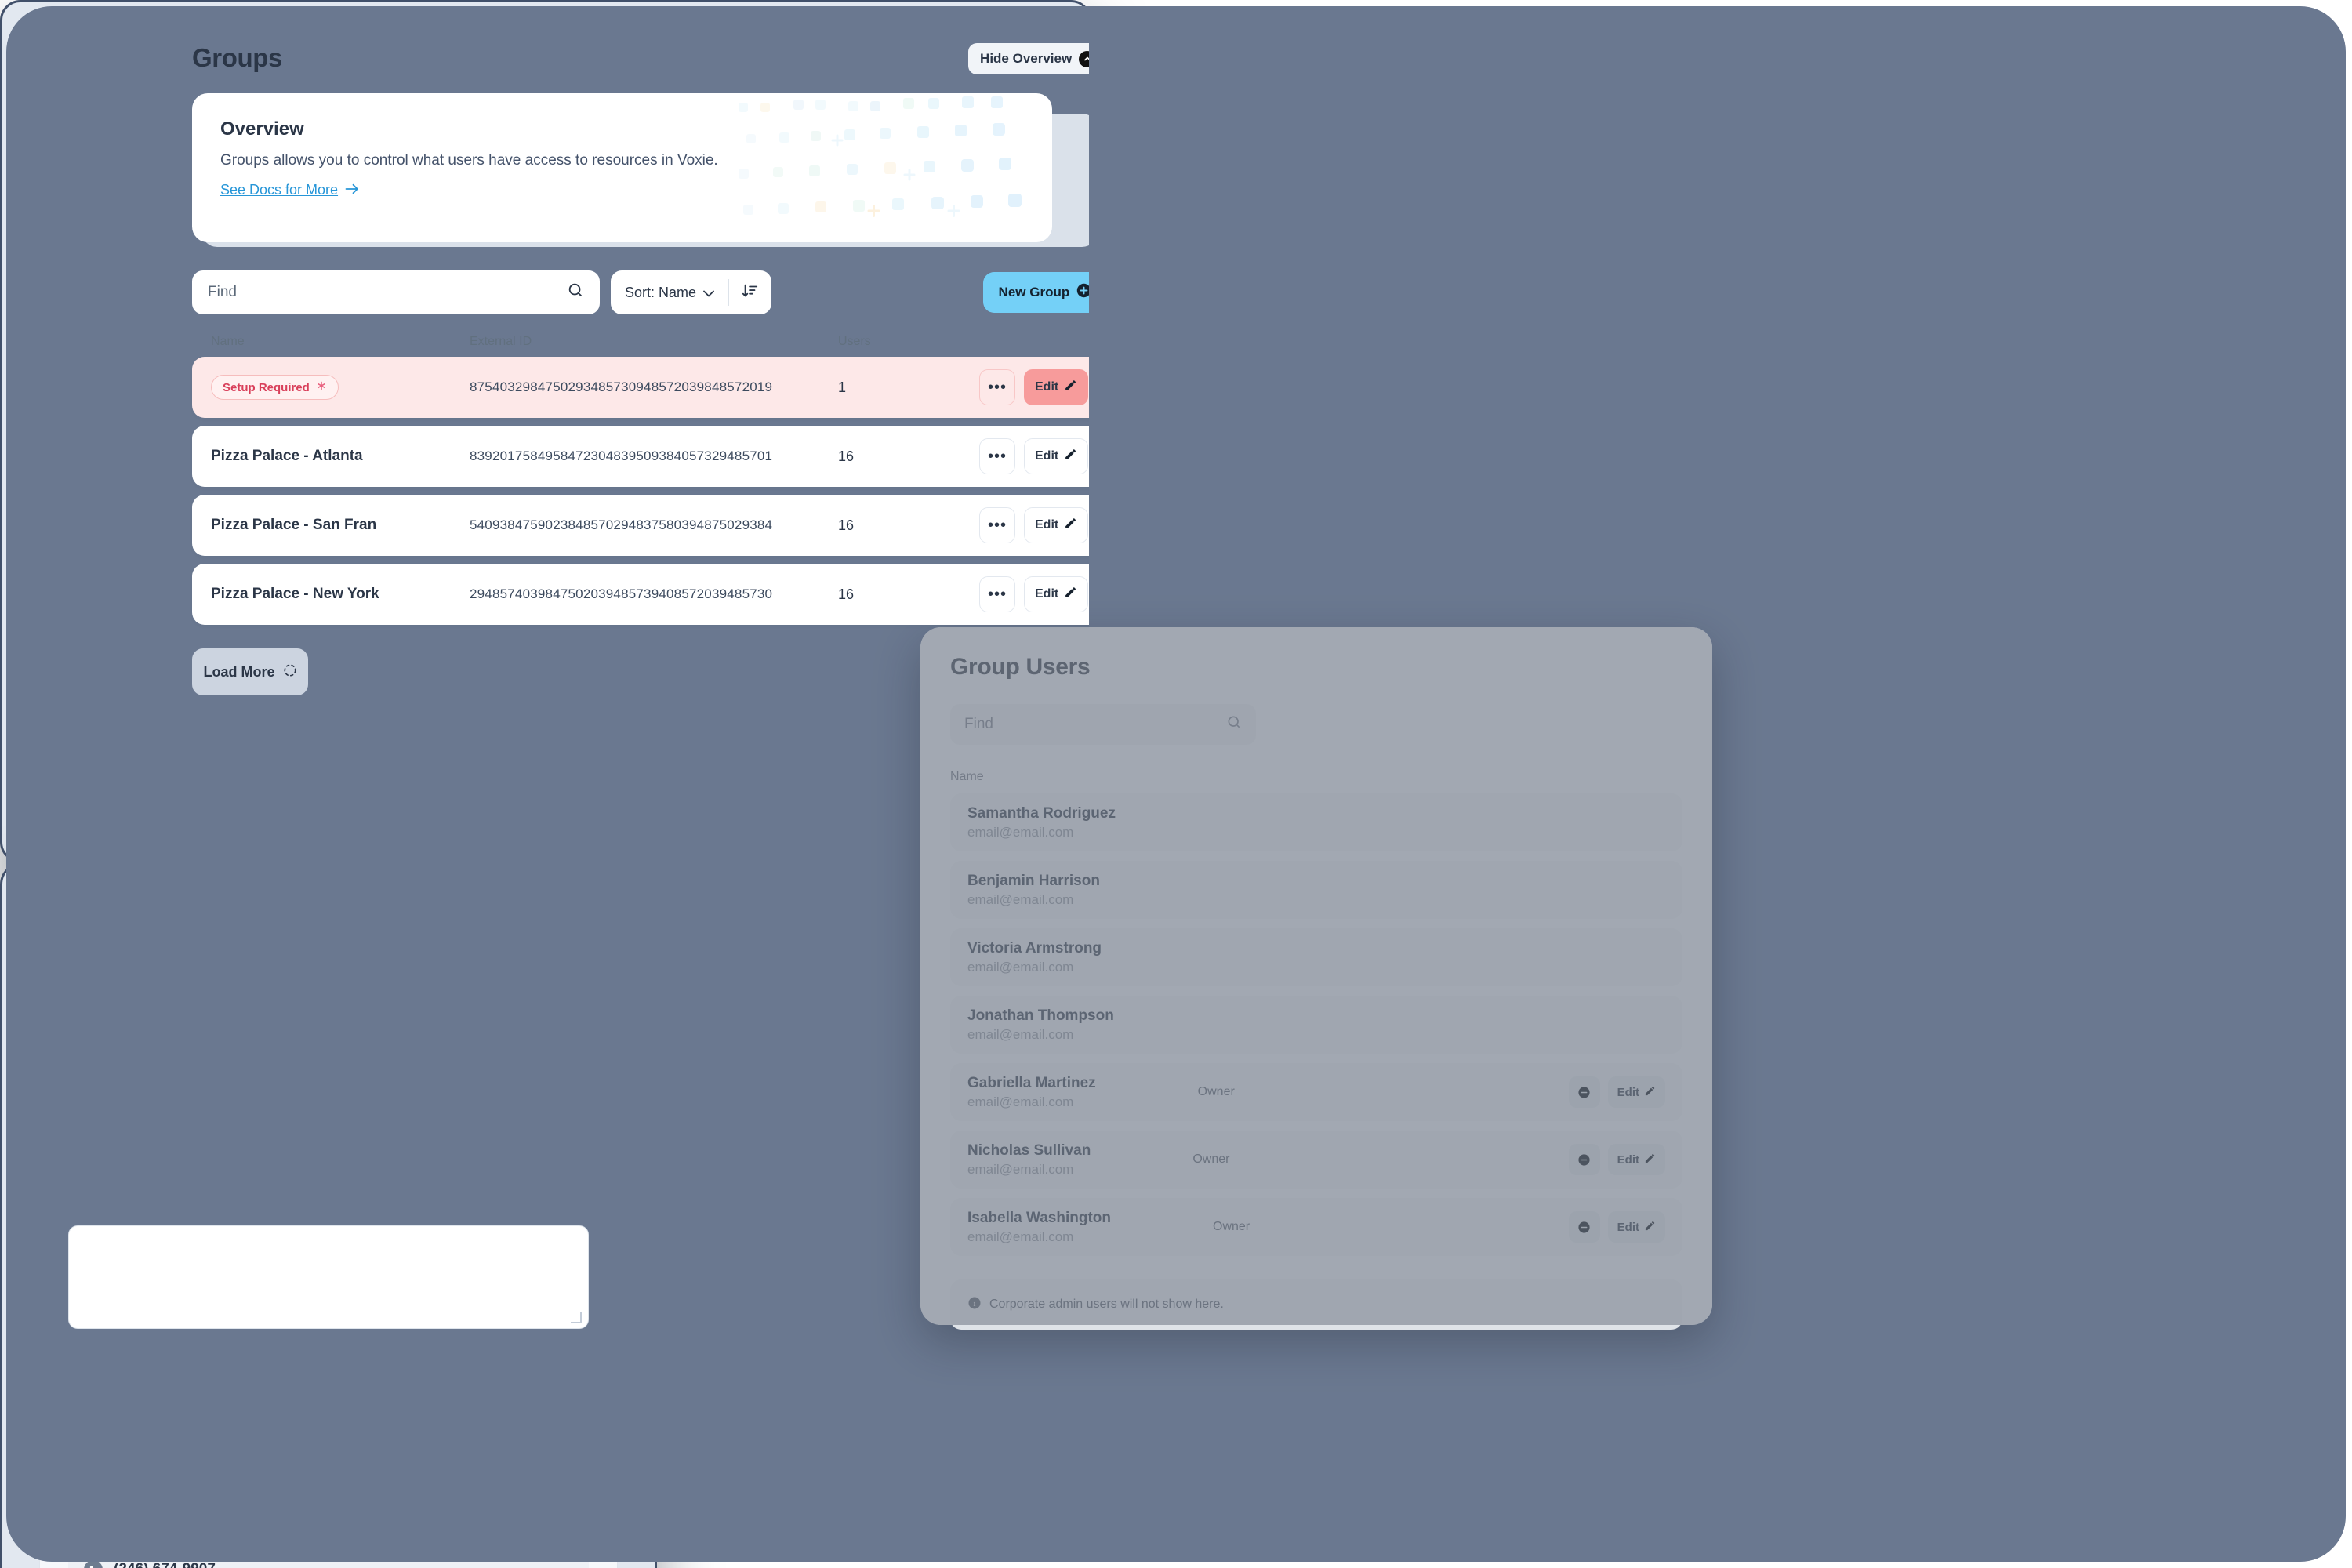 The image size is (2352, 1568). I want to click on groups-find-placeholder: Find, so click(222, 292).